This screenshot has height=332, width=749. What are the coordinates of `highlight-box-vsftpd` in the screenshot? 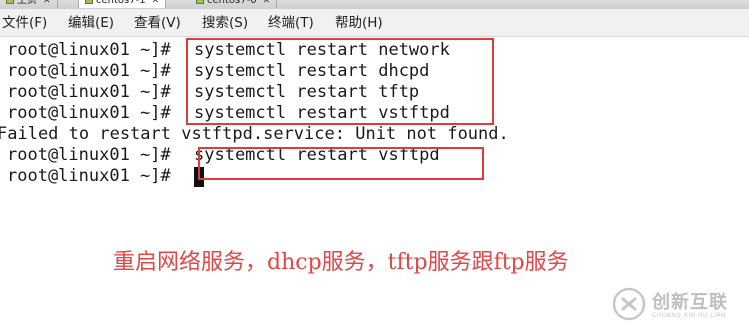 It's located at (341, 163).